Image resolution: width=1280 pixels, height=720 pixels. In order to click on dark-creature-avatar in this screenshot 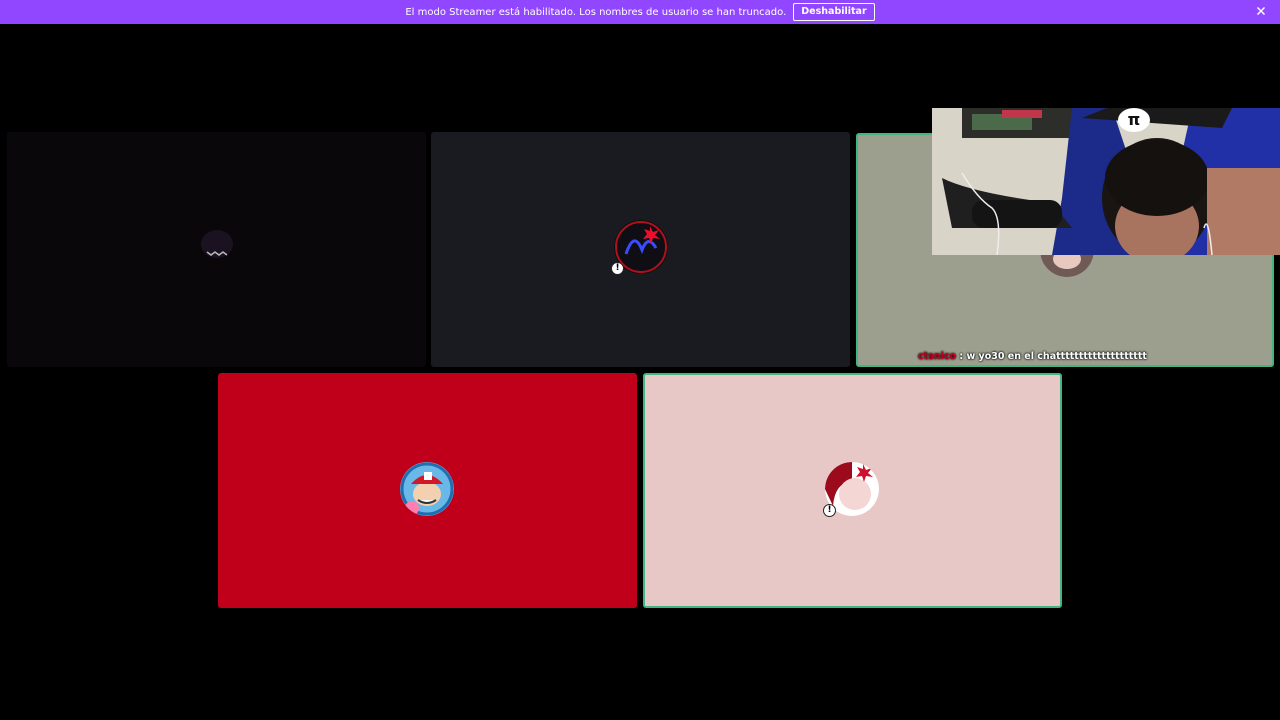, I will do `click(217, 247)`.